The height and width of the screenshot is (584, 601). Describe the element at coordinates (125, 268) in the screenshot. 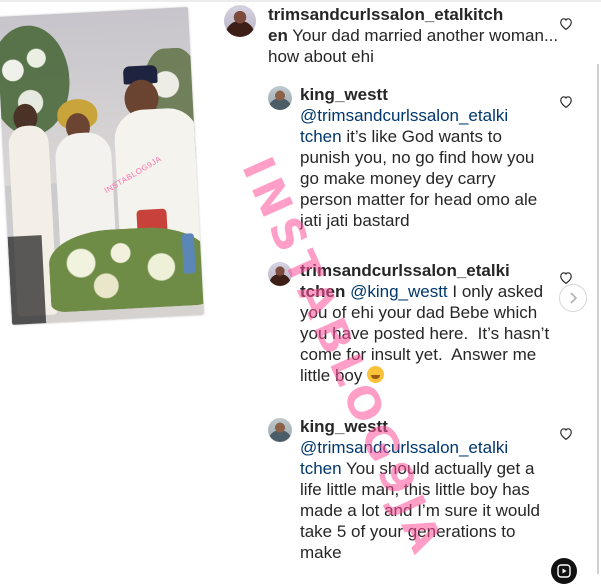

I see `photo-table-flowers` at that location.